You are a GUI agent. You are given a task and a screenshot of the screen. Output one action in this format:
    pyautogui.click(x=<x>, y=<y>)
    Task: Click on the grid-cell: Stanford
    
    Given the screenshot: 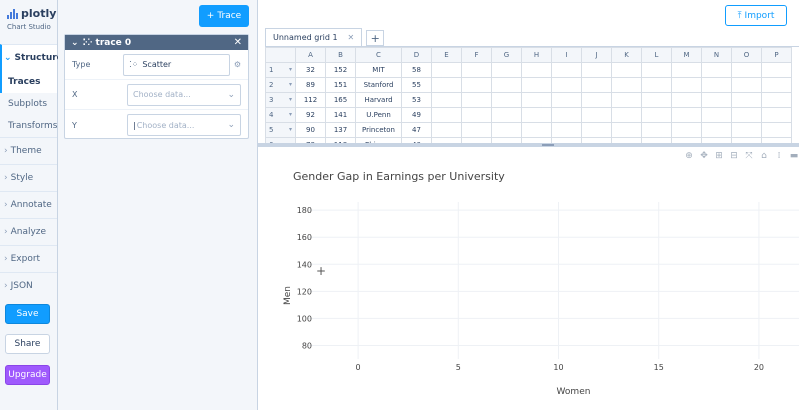 What is the action you would take?
    pyautogui.click(x=378, y=85)
    